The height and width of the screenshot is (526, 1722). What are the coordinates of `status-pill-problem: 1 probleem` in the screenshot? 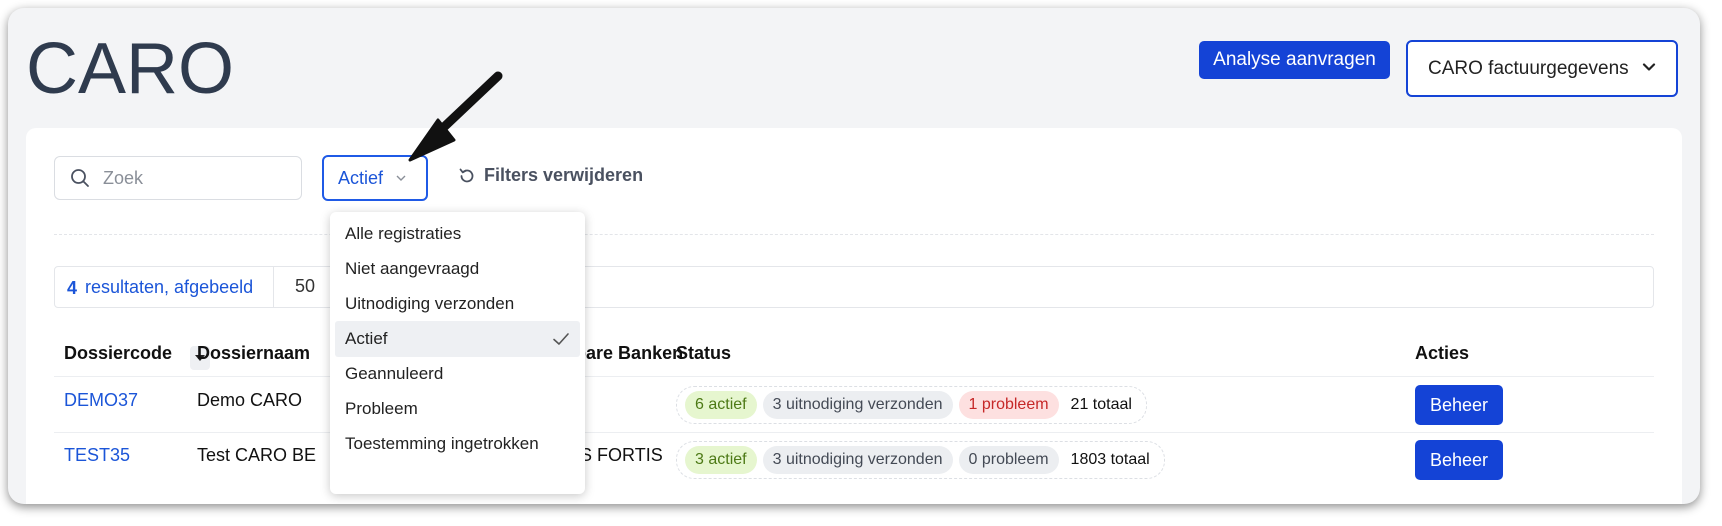 It's located at (1008, 405).